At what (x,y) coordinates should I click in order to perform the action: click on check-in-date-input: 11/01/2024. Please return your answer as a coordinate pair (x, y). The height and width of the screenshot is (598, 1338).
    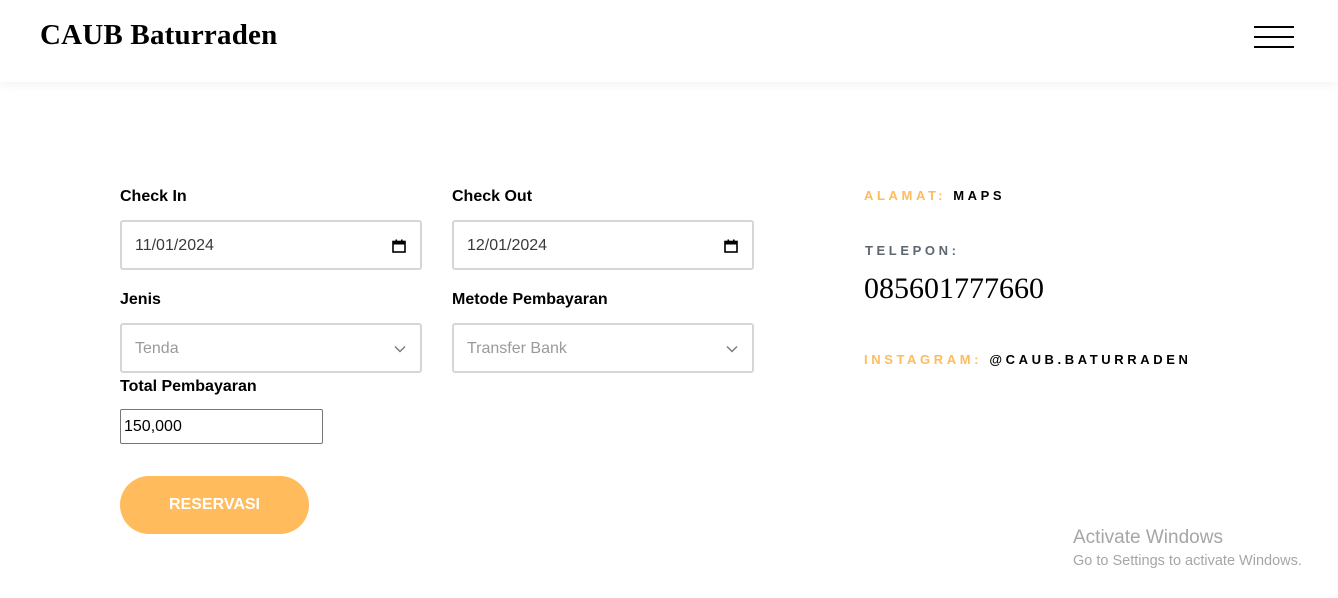
    Looking at the image, I should click on (271, 245).